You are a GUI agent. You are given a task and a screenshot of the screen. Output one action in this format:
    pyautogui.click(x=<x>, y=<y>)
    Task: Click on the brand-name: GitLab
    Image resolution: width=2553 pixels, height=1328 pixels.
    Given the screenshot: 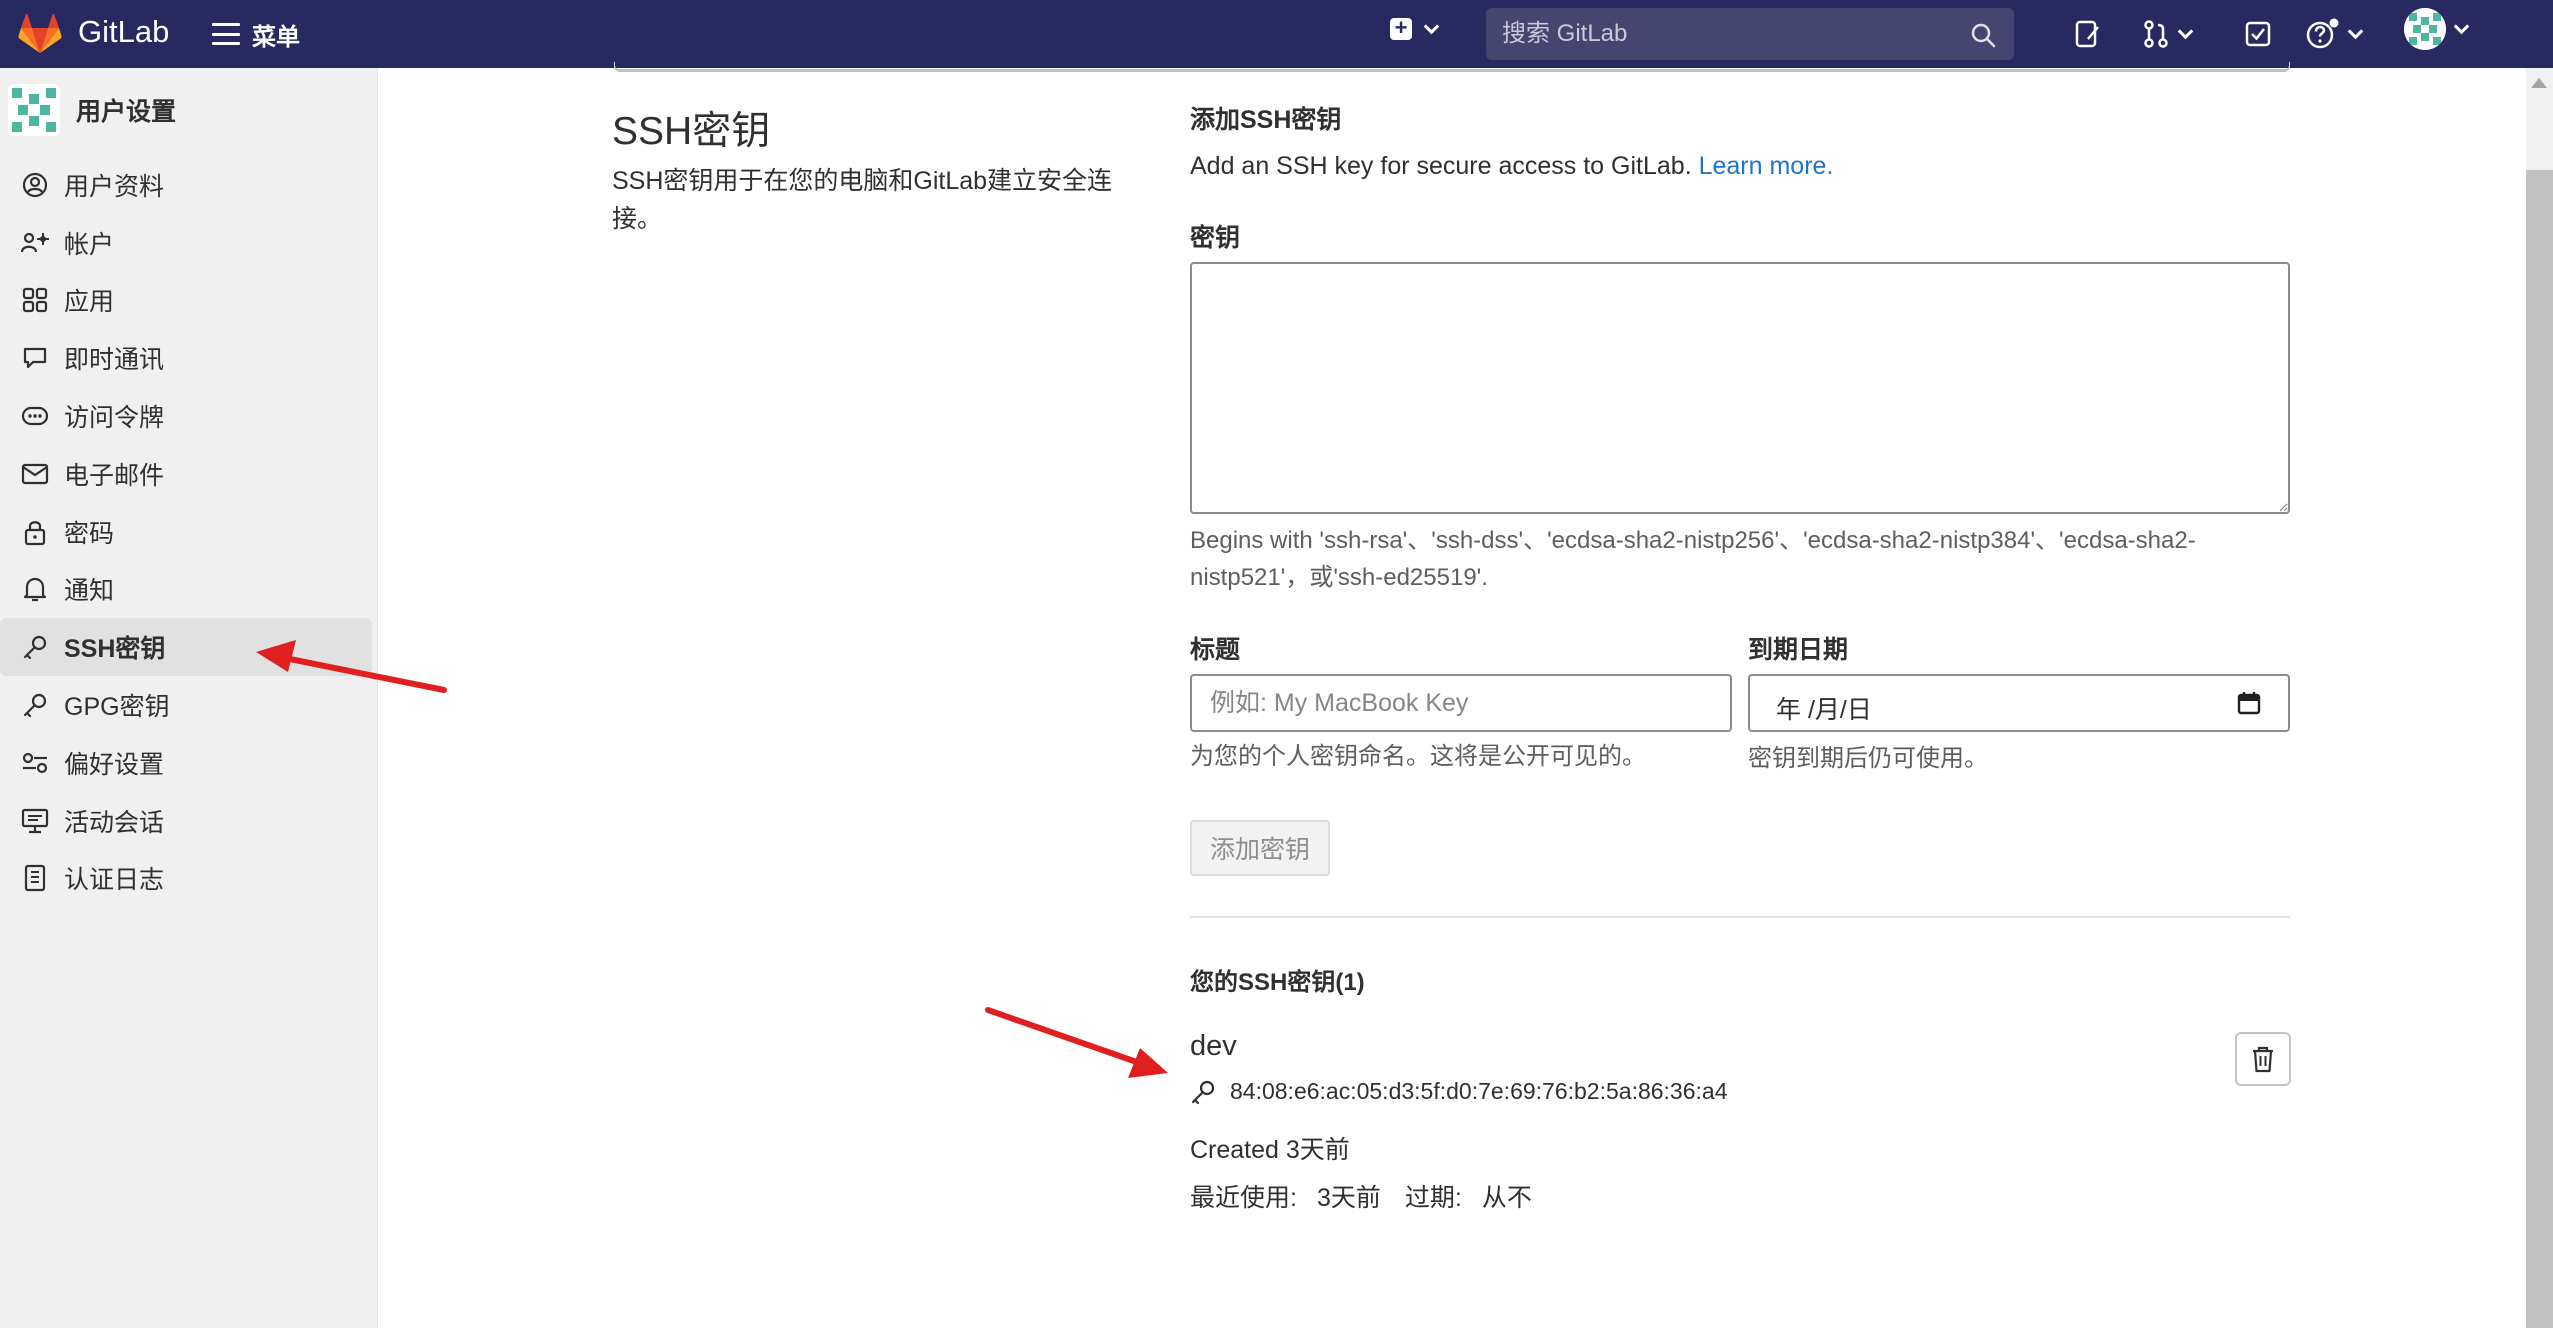 What is the action you would take?
    pyautogui.click(x=123, y=32)
    